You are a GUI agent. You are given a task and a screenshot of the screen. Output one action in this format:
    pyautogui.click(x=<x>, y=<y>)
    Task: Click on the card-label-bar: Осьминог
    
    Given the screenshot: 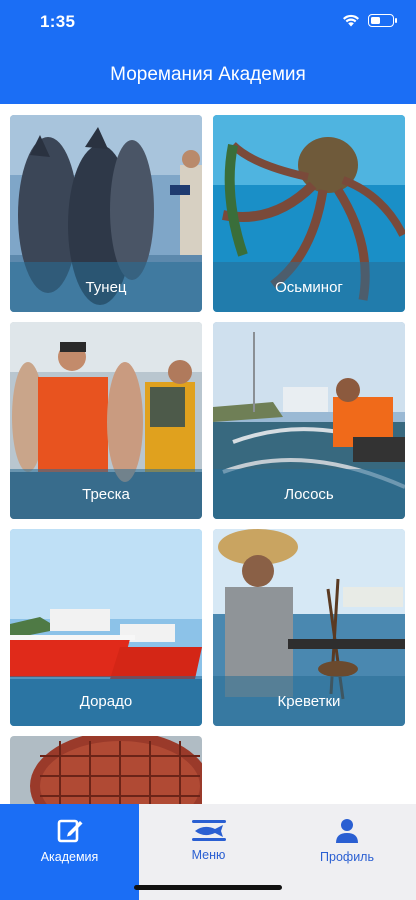 What is the action you would take?
    pyautogui.click(x=309, y=287)
    